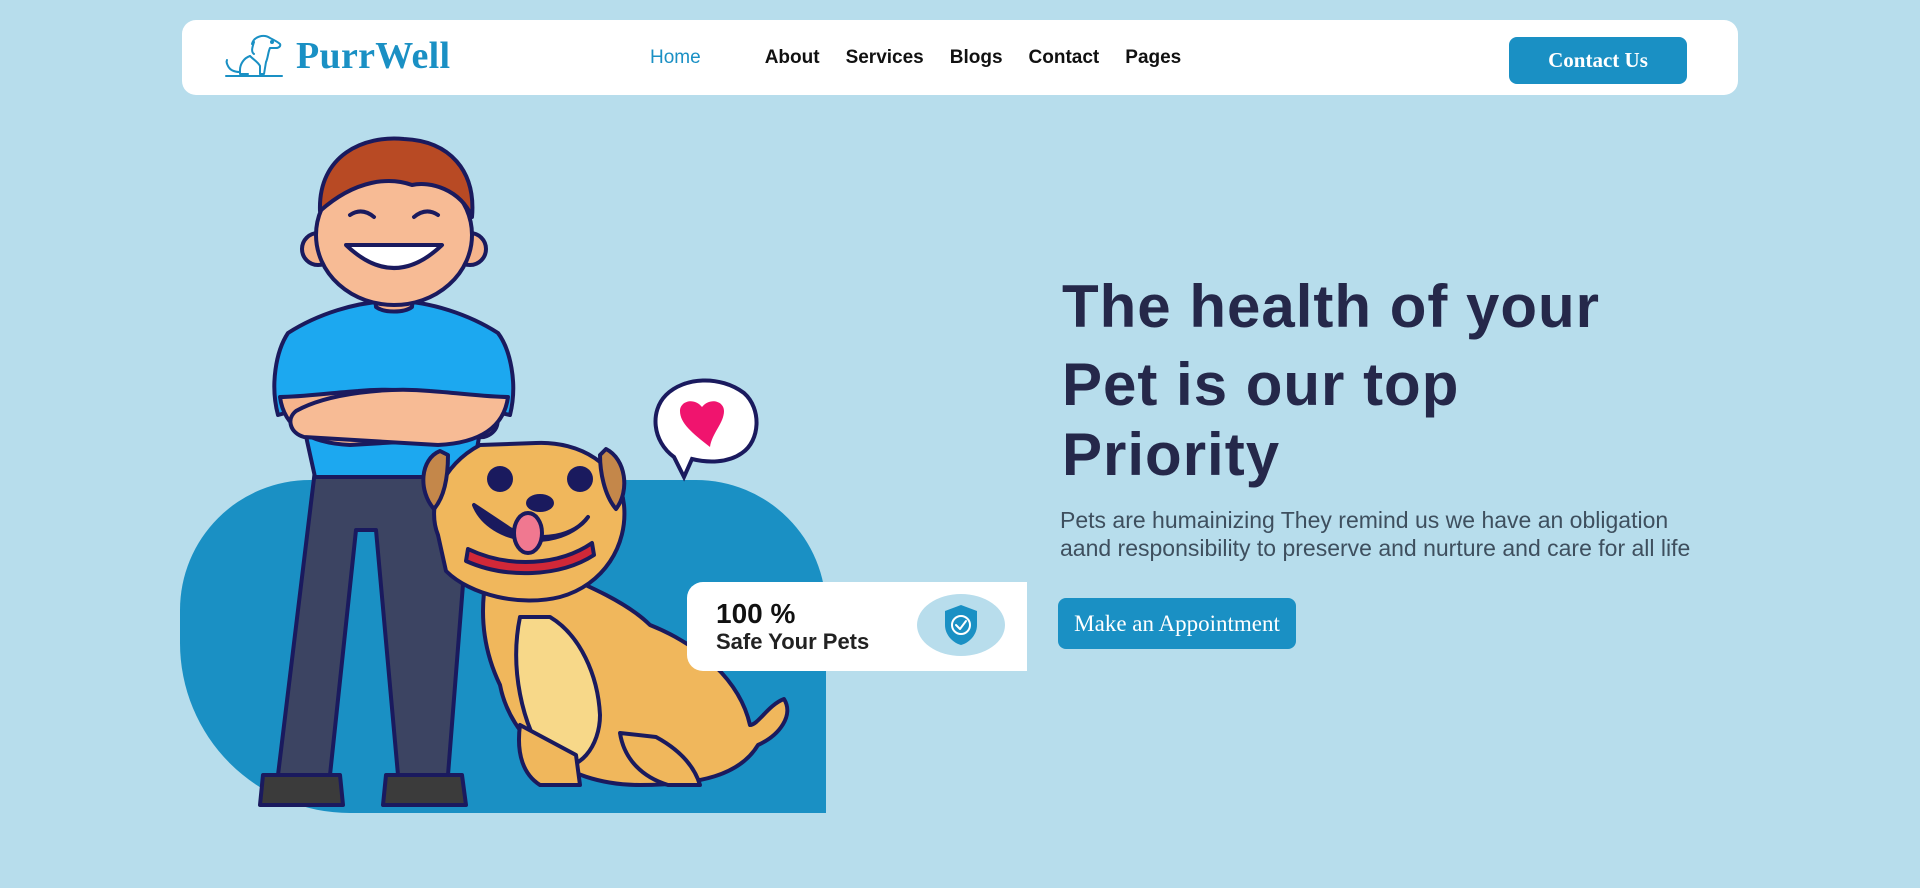 This screenshot has width=1920, height=888. Describe the element at coordinates (1064, 58) in the screenshot. I see `nav-link-contact: Contact` at that location.